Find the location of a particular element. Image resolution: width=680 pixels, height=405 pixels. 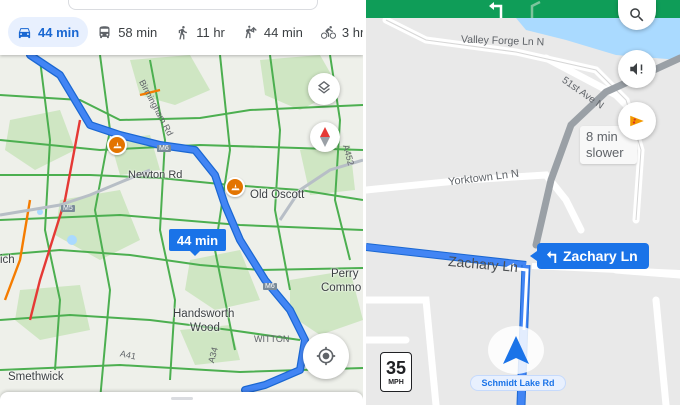

road-shield-m6-bottom: M6 is located at coordinates (270, 286).